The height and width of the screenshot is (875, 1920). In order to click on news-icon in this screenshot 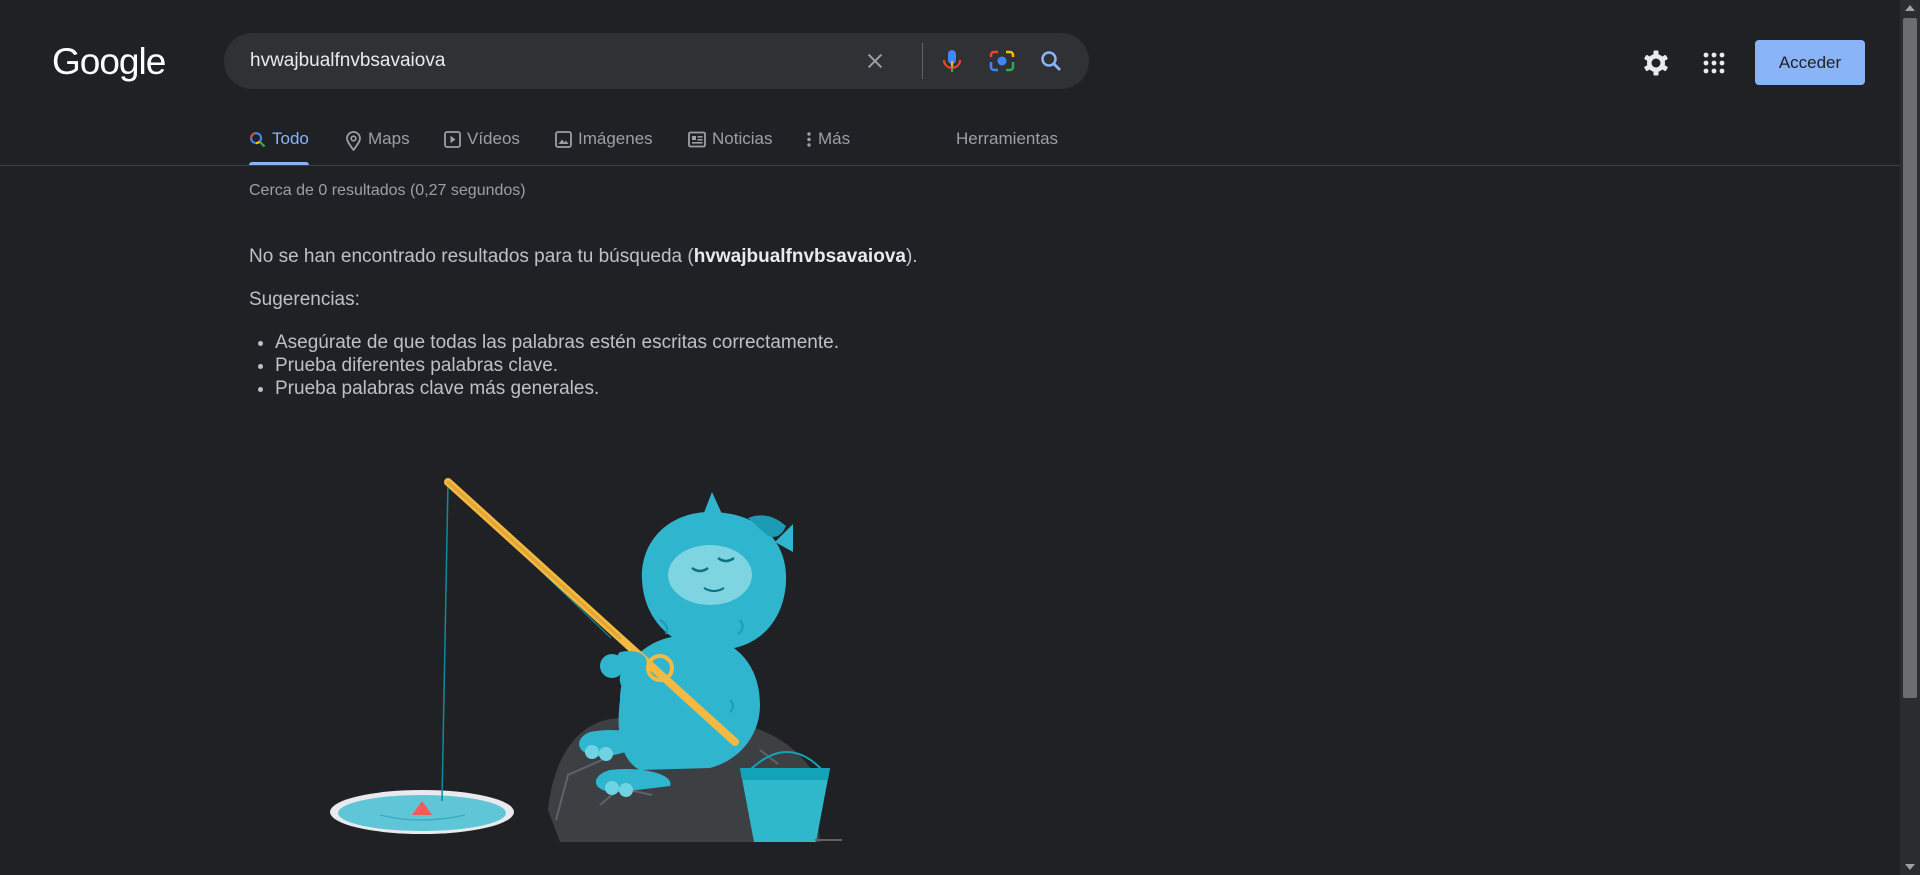, I will do `click(697, 139)`.